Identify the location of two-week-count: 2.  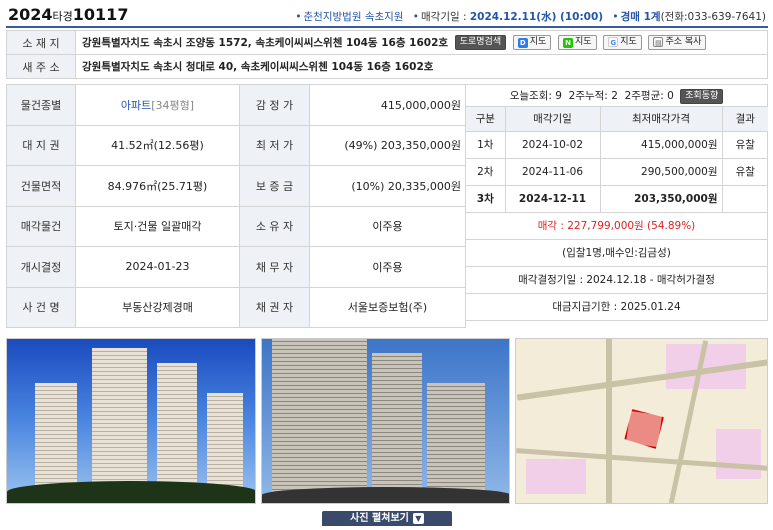
(614, 96).